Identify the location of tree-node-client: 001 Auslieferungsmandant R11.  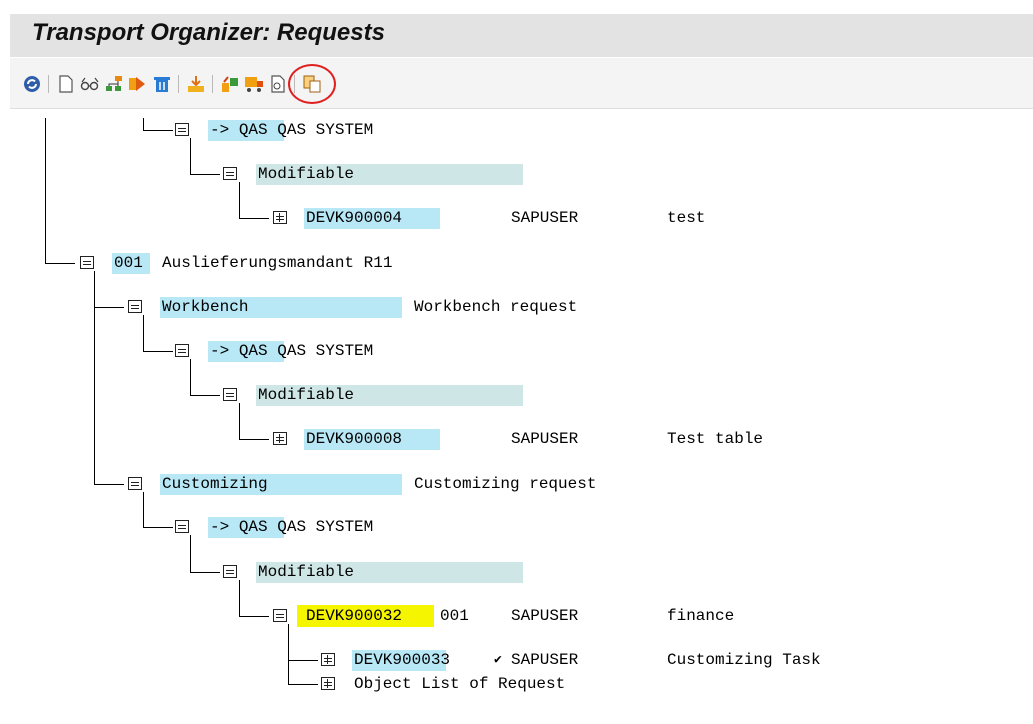
(516, 263).